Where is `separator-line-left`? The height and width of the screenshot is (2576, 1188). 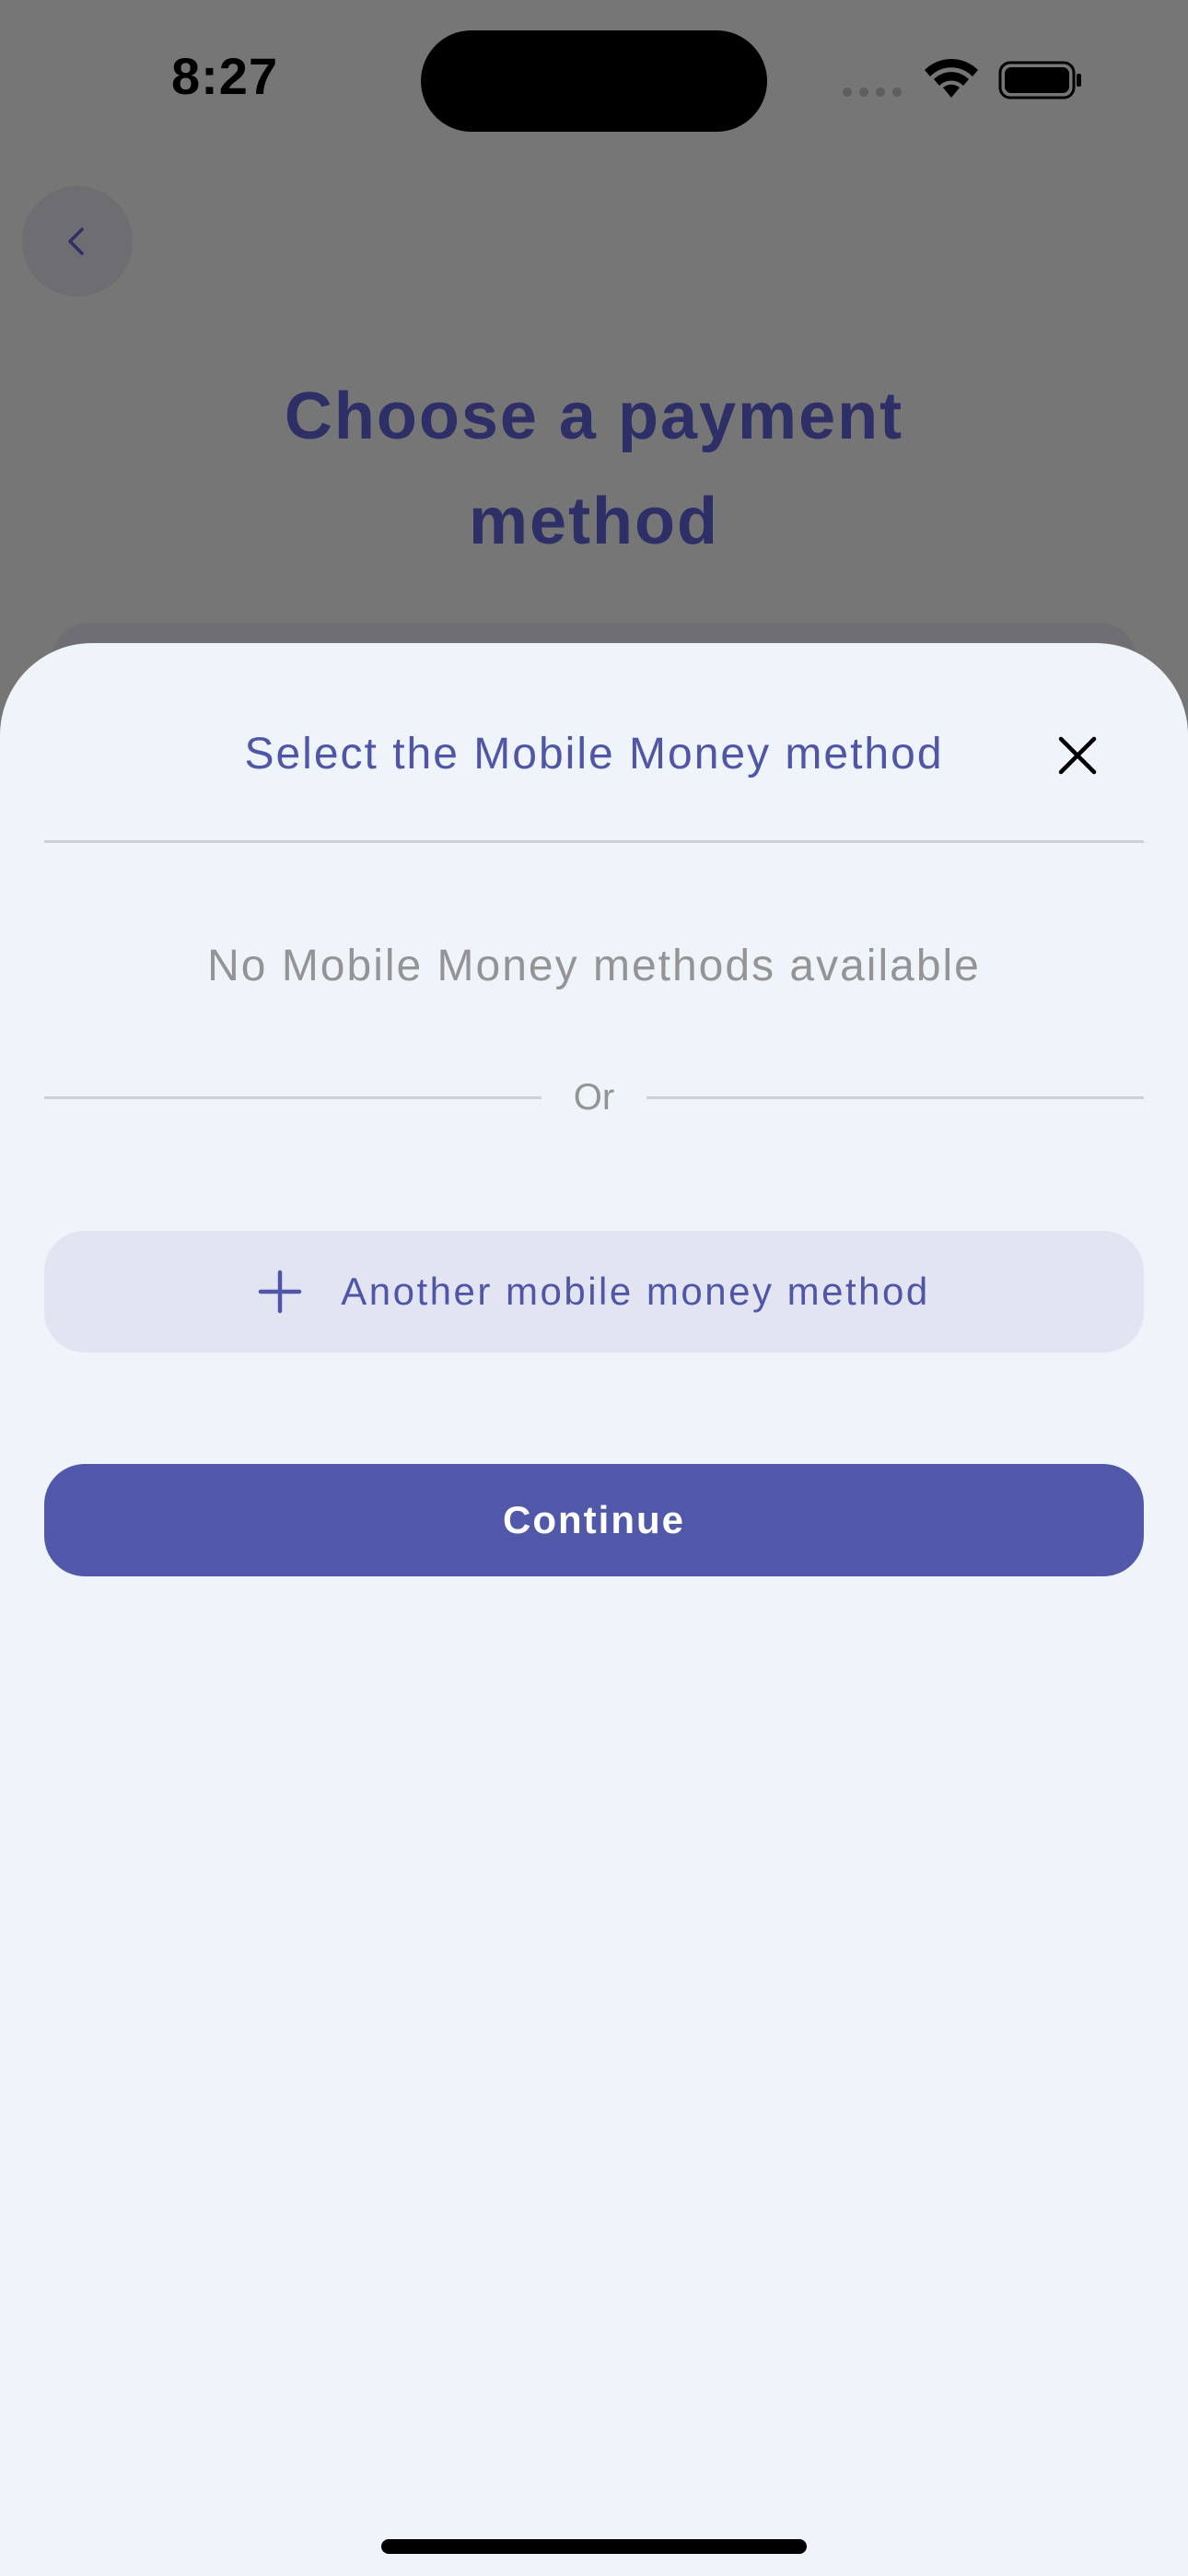 separator-line-left is located at coordinates (293, 1097).